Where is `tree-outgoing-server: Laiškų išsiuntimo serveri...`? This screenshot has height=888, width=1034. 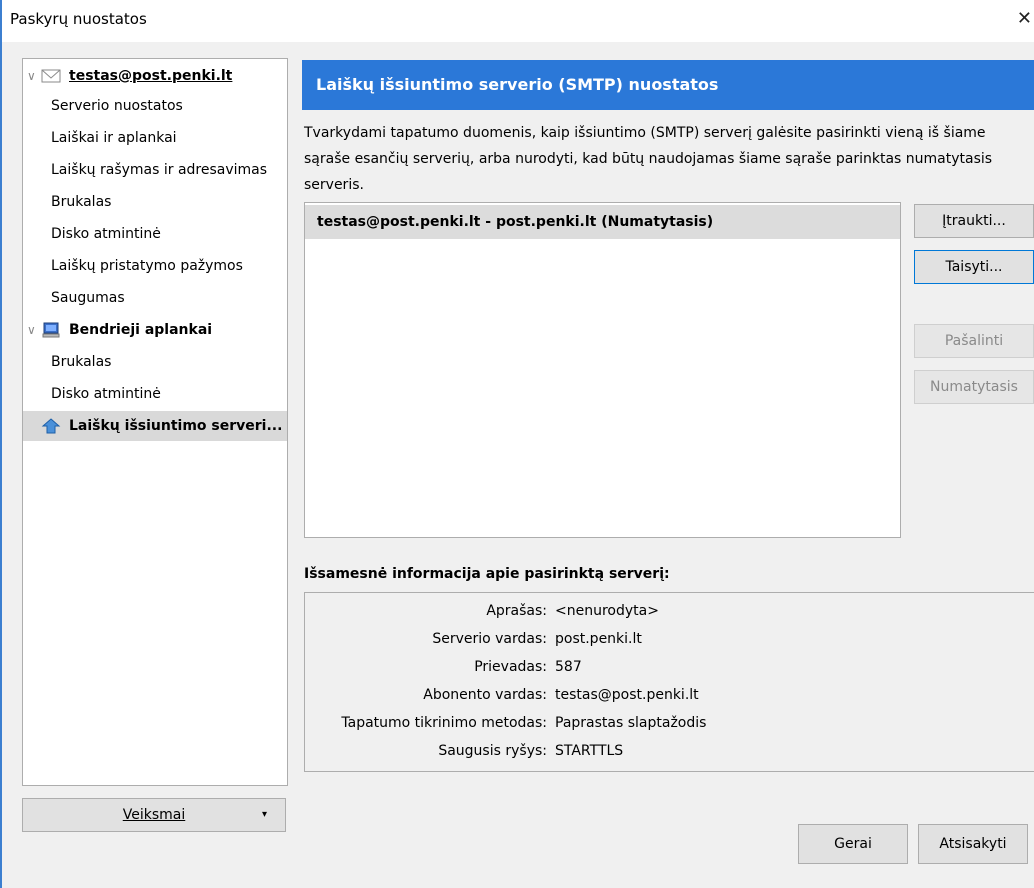 tree-outgoing-server: Laiškų išsiuntimo serveri... is located at coordinates (155, 426).